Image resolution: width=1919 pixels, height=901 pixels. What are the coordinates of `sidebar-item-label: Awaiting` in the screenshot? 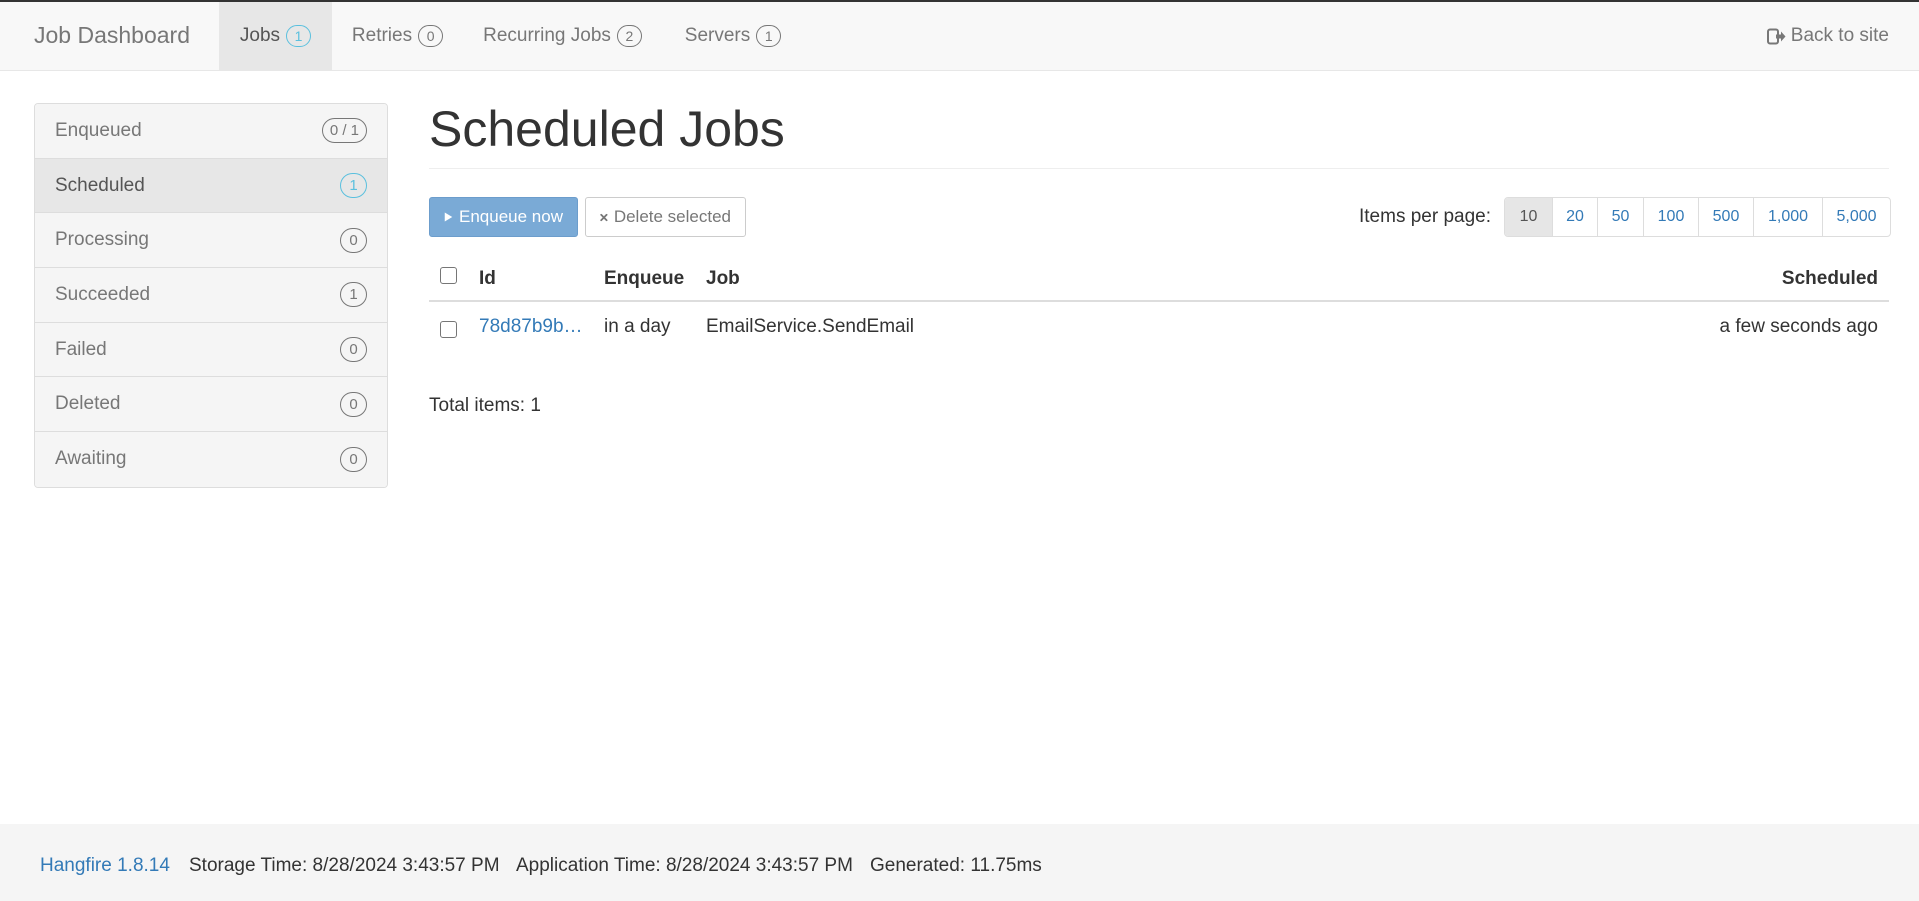 It's located at (91, 459).